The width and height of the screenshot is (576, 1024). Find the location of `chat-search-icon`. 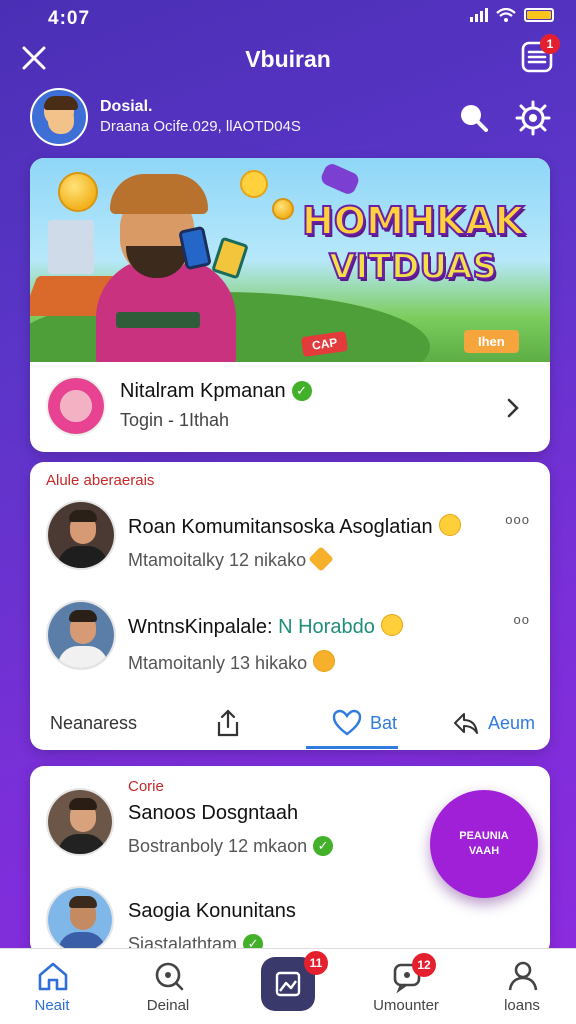

chat-search-icon is located at coordinates (169, 976).